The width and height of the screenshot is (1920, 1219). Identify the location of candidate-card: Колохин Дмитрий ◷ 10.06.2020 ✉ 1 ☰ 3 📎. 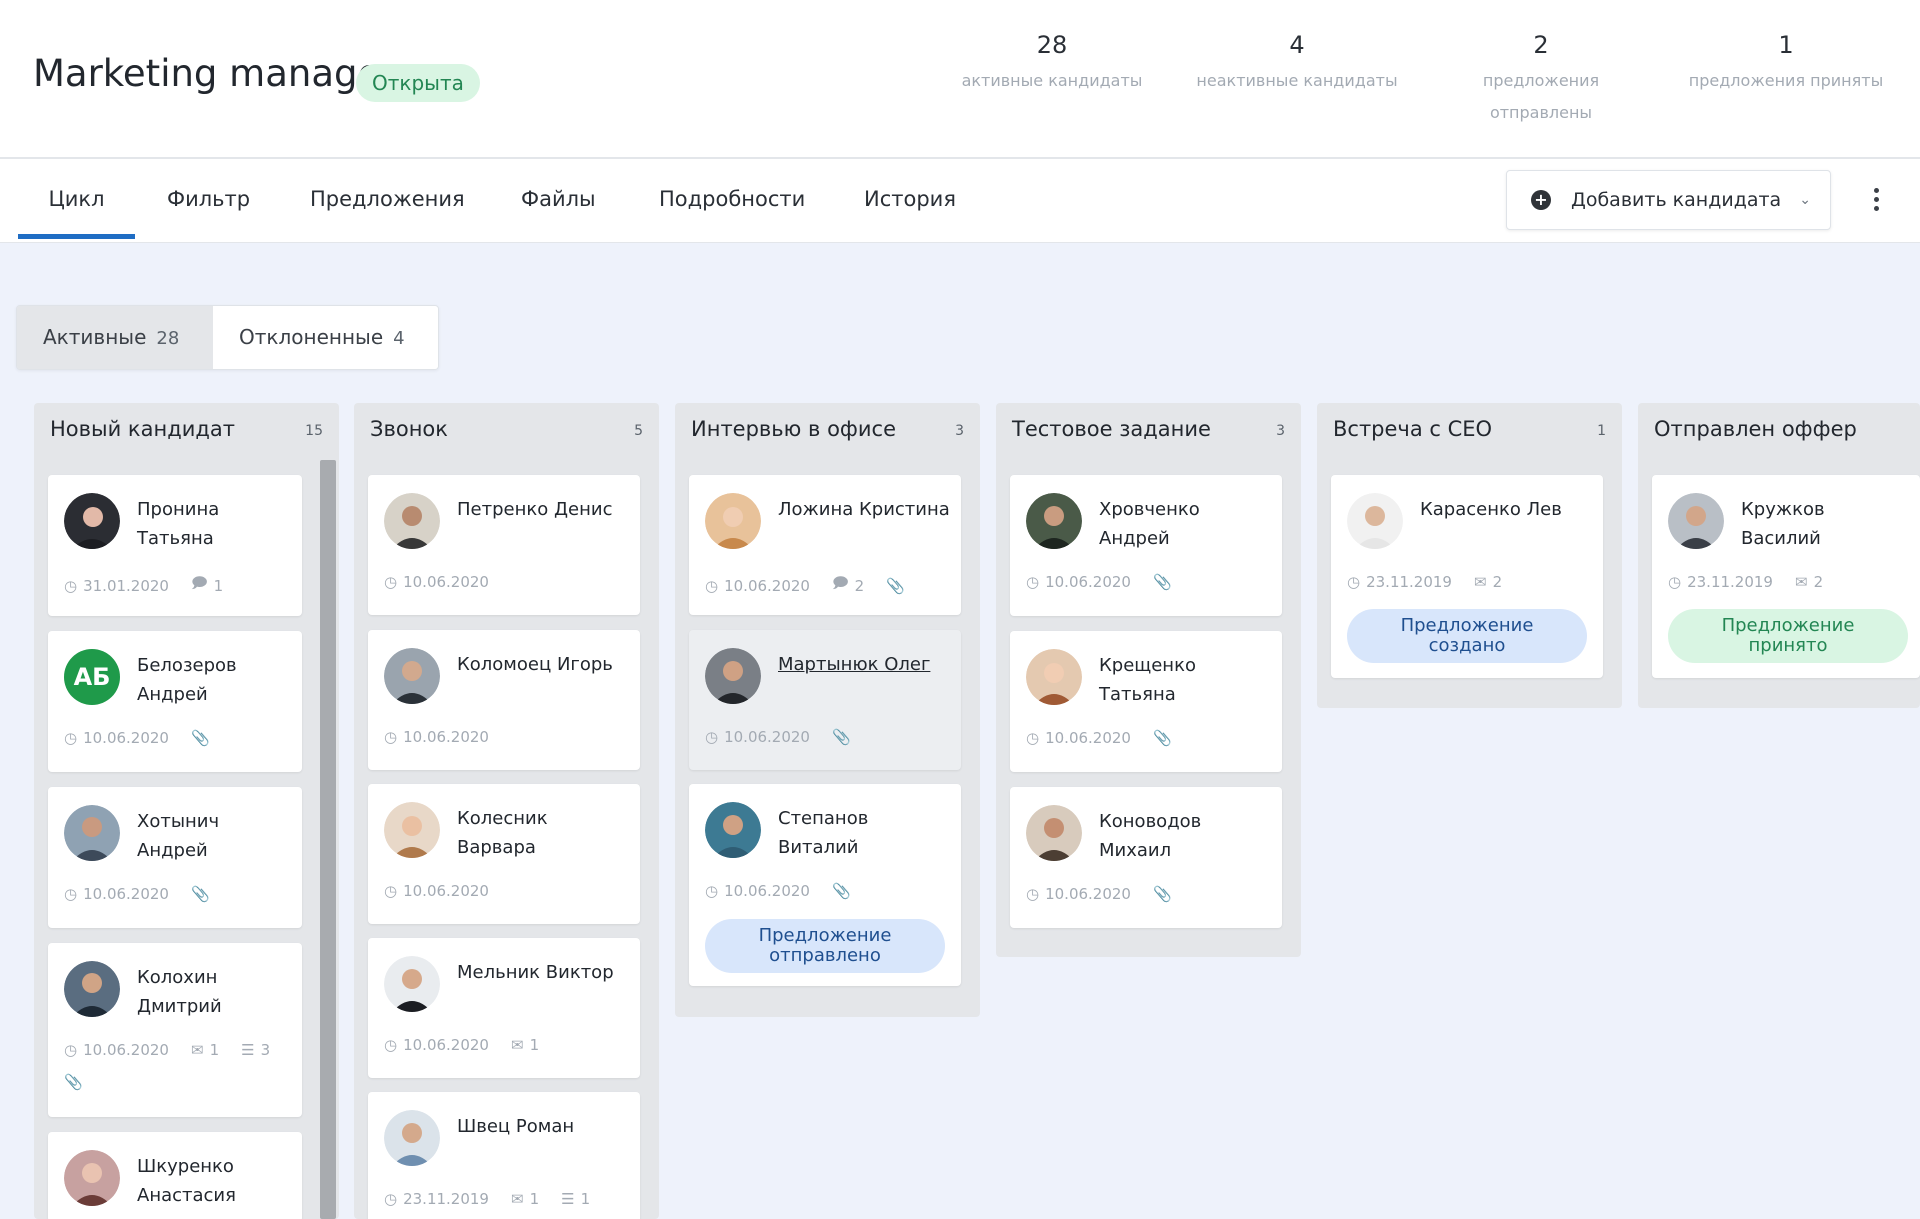
(175, 1030).